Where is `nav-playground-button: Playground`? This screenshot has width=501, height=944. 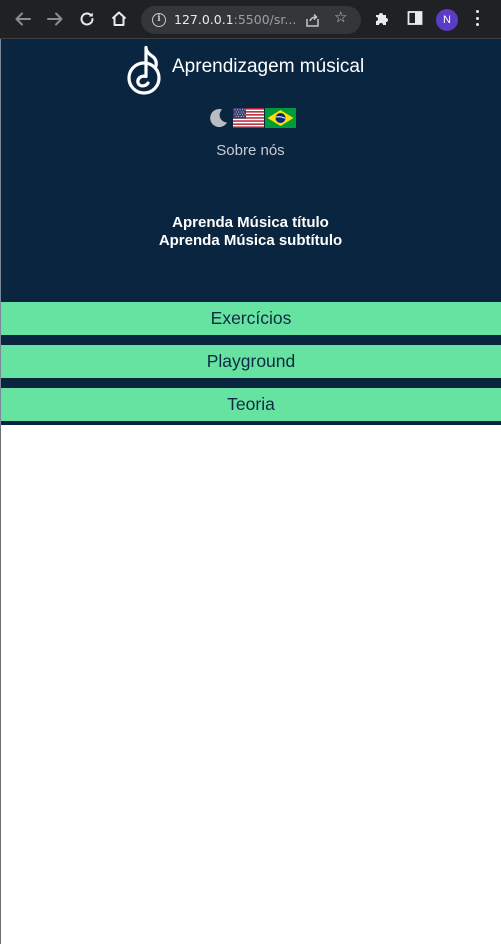
nav-playground-button: Playground is located at coordinates (251, 361).